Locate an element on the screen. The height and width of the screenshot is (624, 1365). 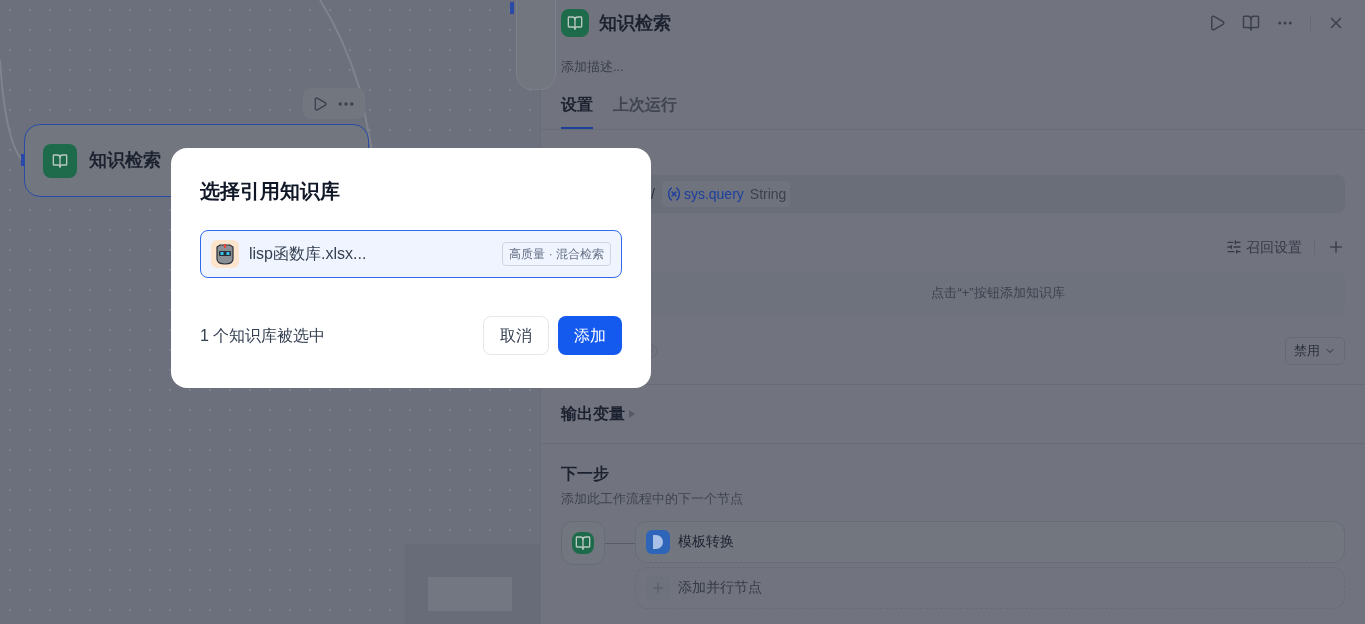
panel-title: 知识检索 is located at coordinates (635, 23).